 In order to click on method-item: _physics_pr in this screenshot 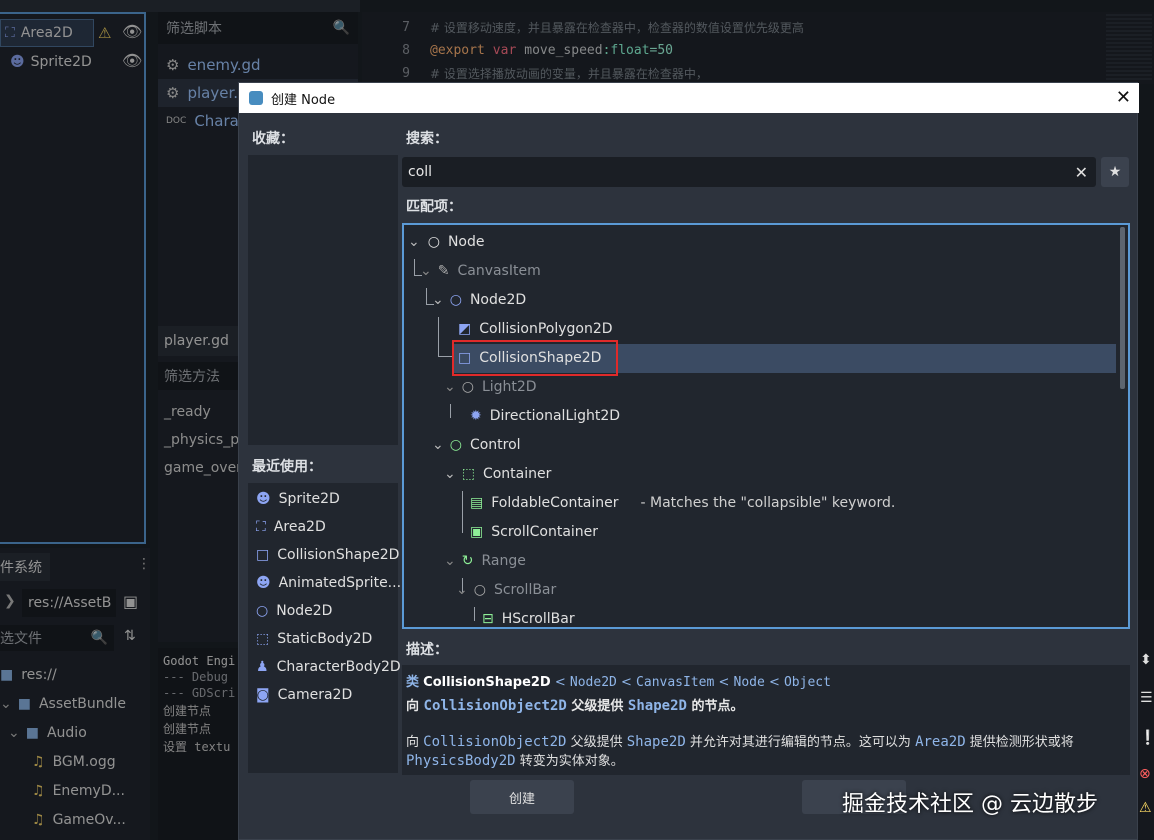, I will do `click(204, 440)`.